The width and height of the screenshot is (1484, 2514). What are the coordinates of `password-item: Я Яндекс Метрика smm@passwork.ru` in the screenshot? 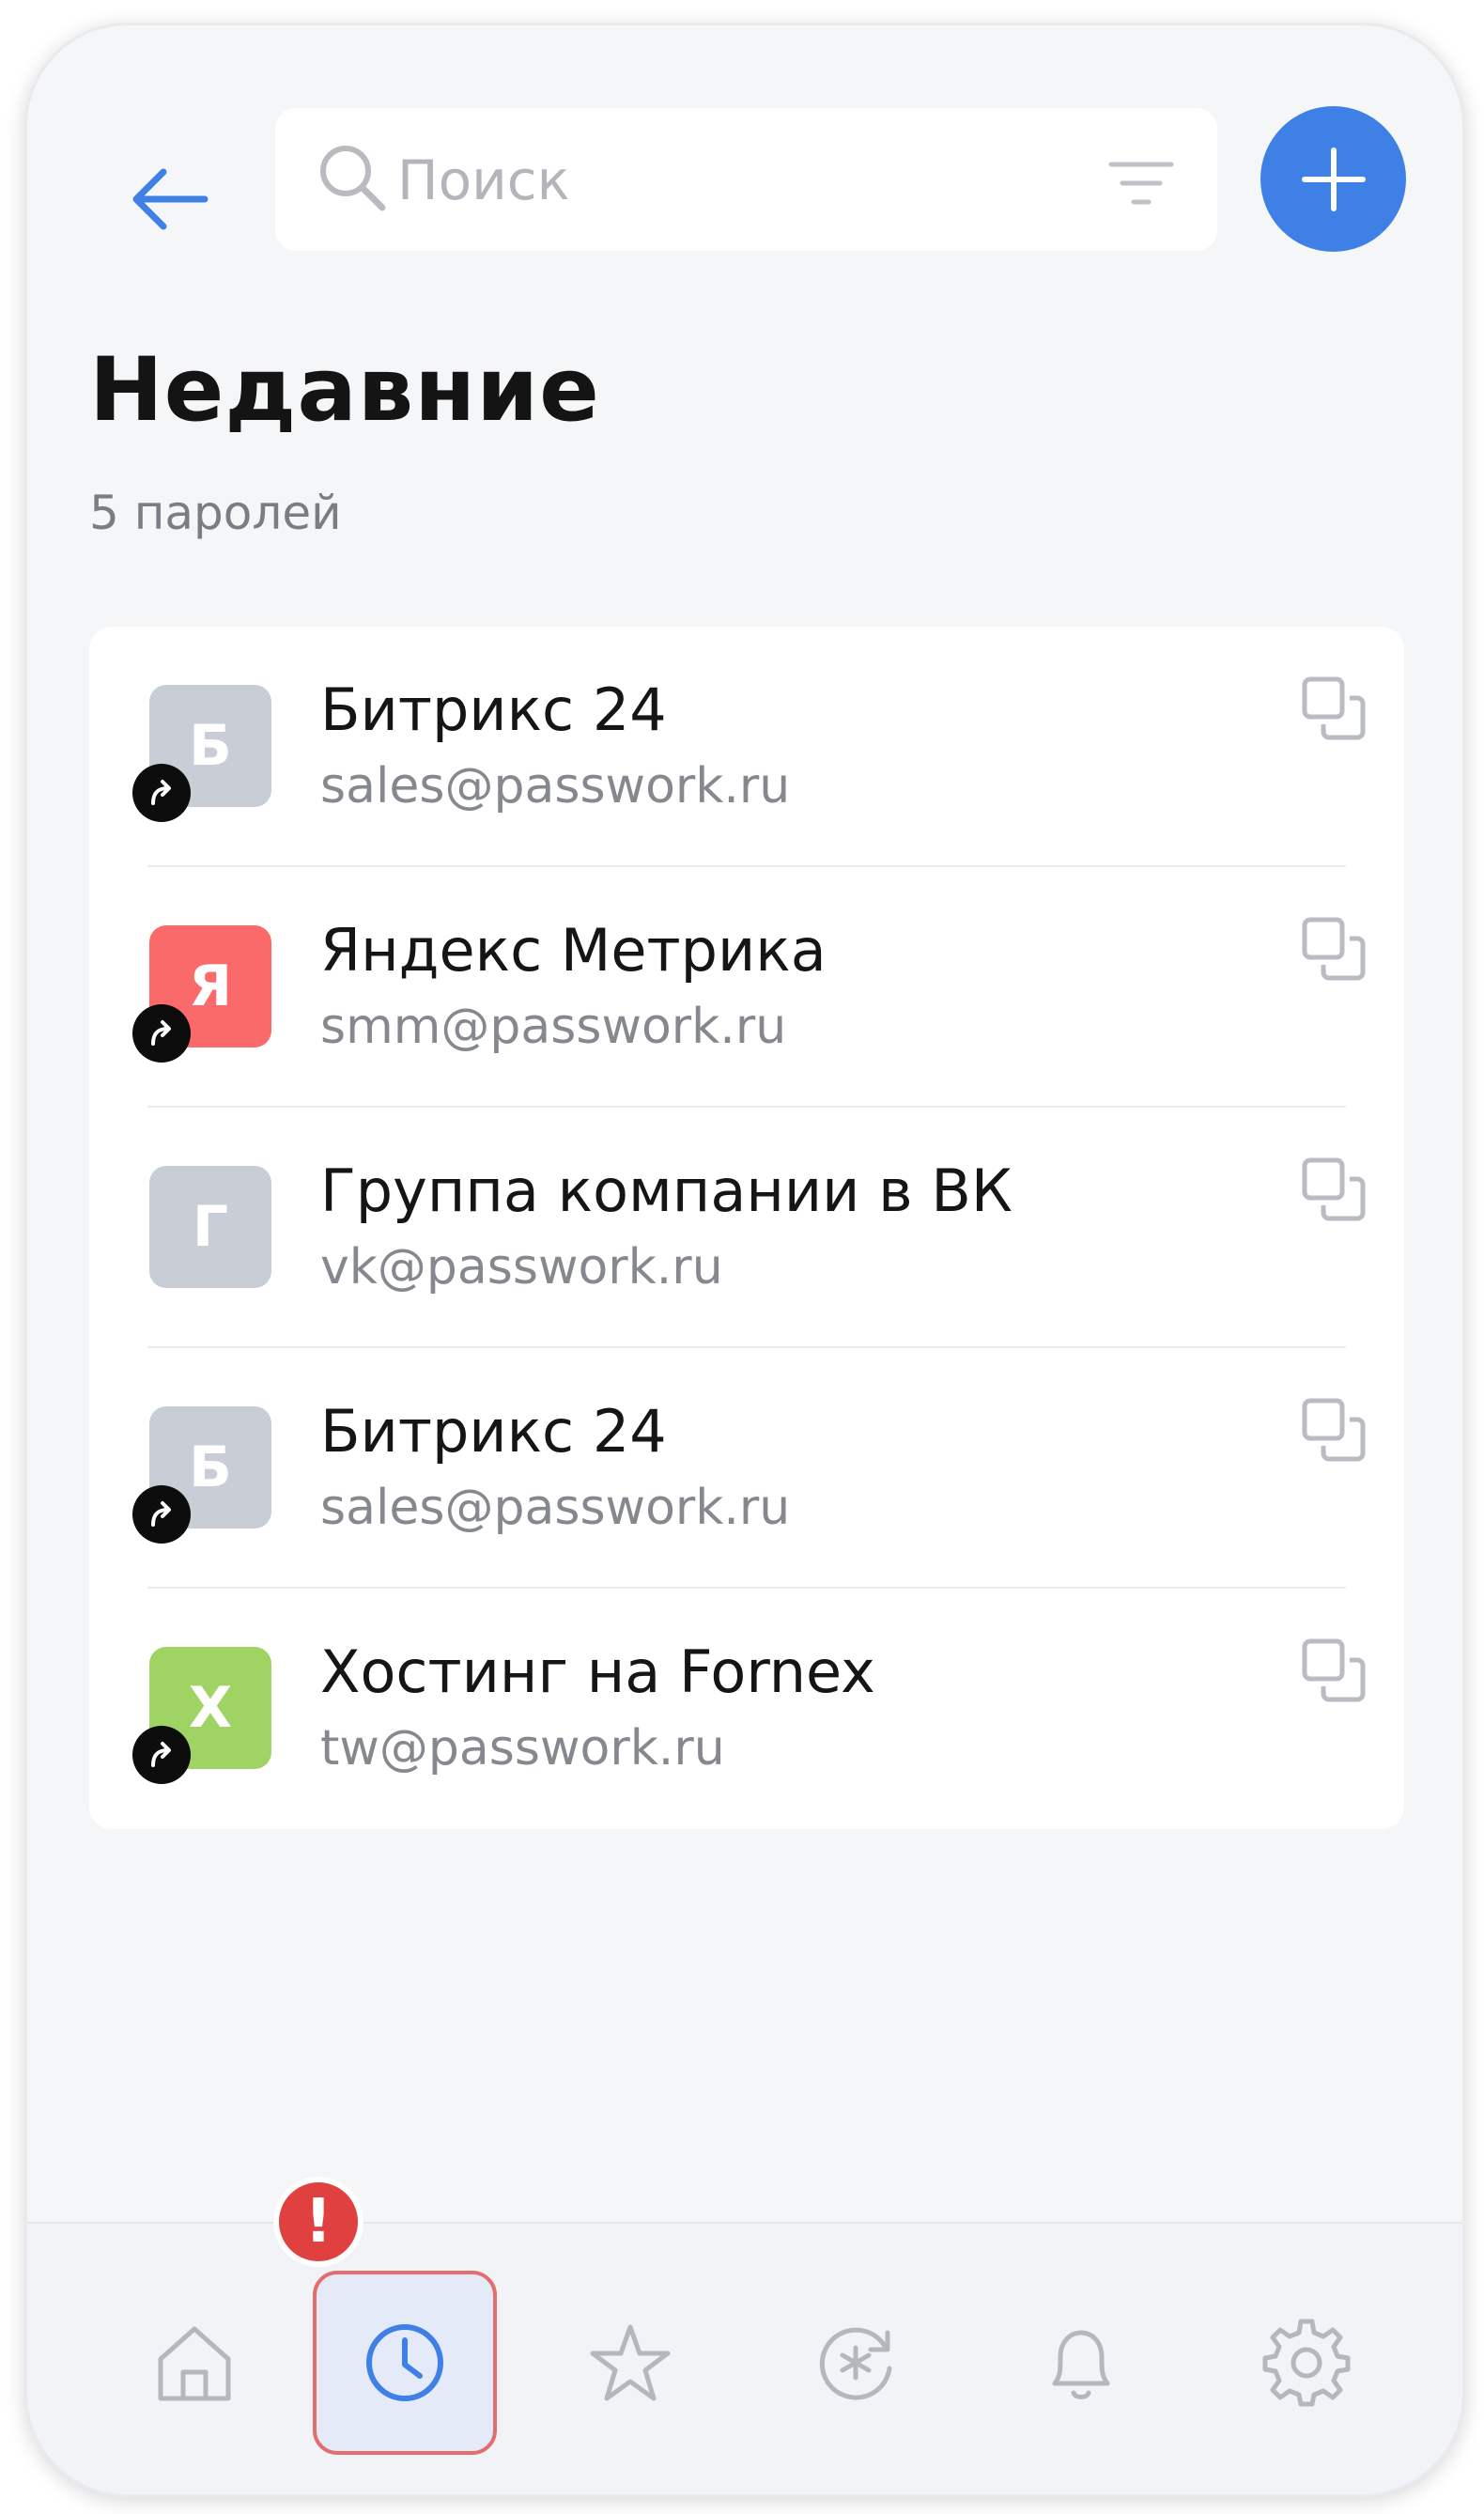 It's located at (747, 987).